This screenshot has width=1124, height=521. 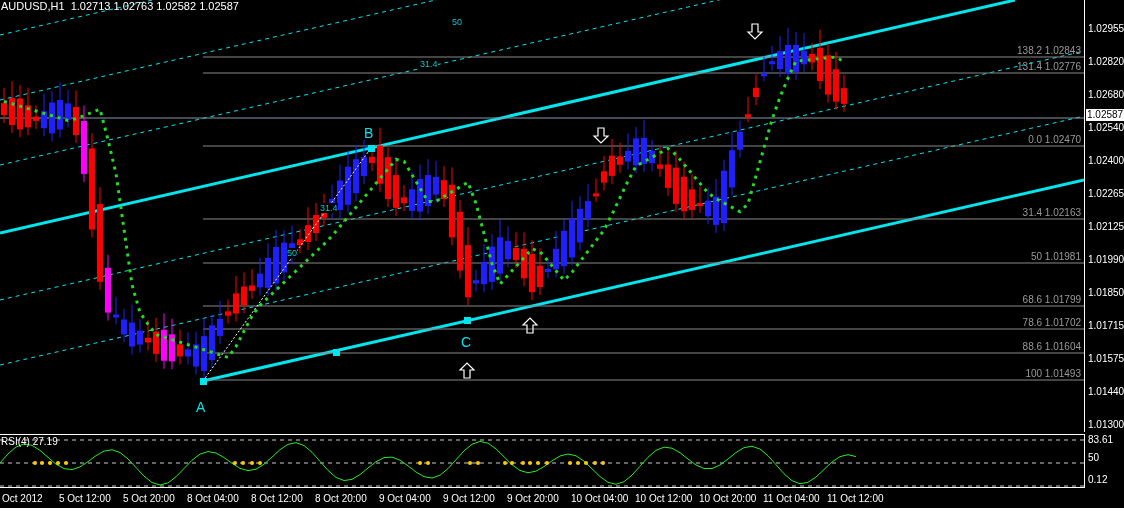 I want to click on price-axis-label: 1.01300, so click(x=1106, y=425).